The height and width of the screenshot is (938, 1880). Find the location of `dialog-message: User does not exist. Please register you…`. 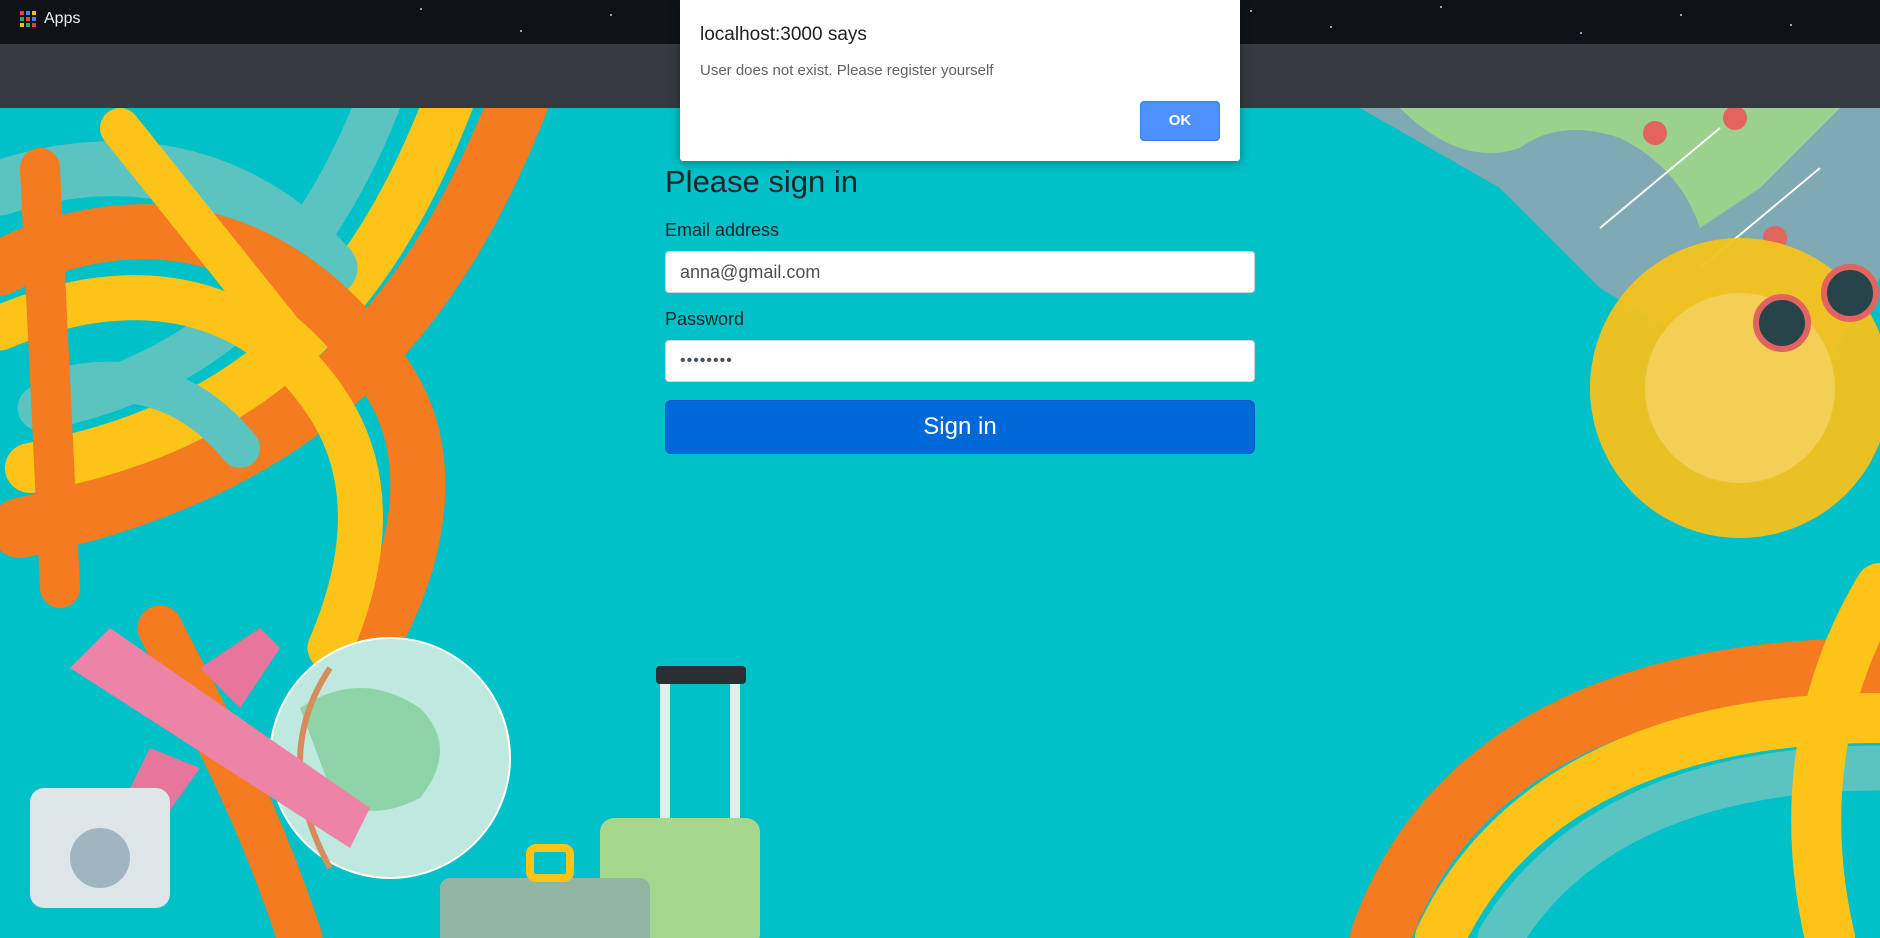

dialog-message: User does not exist. Please register you… is located at coordinates (847, 70).